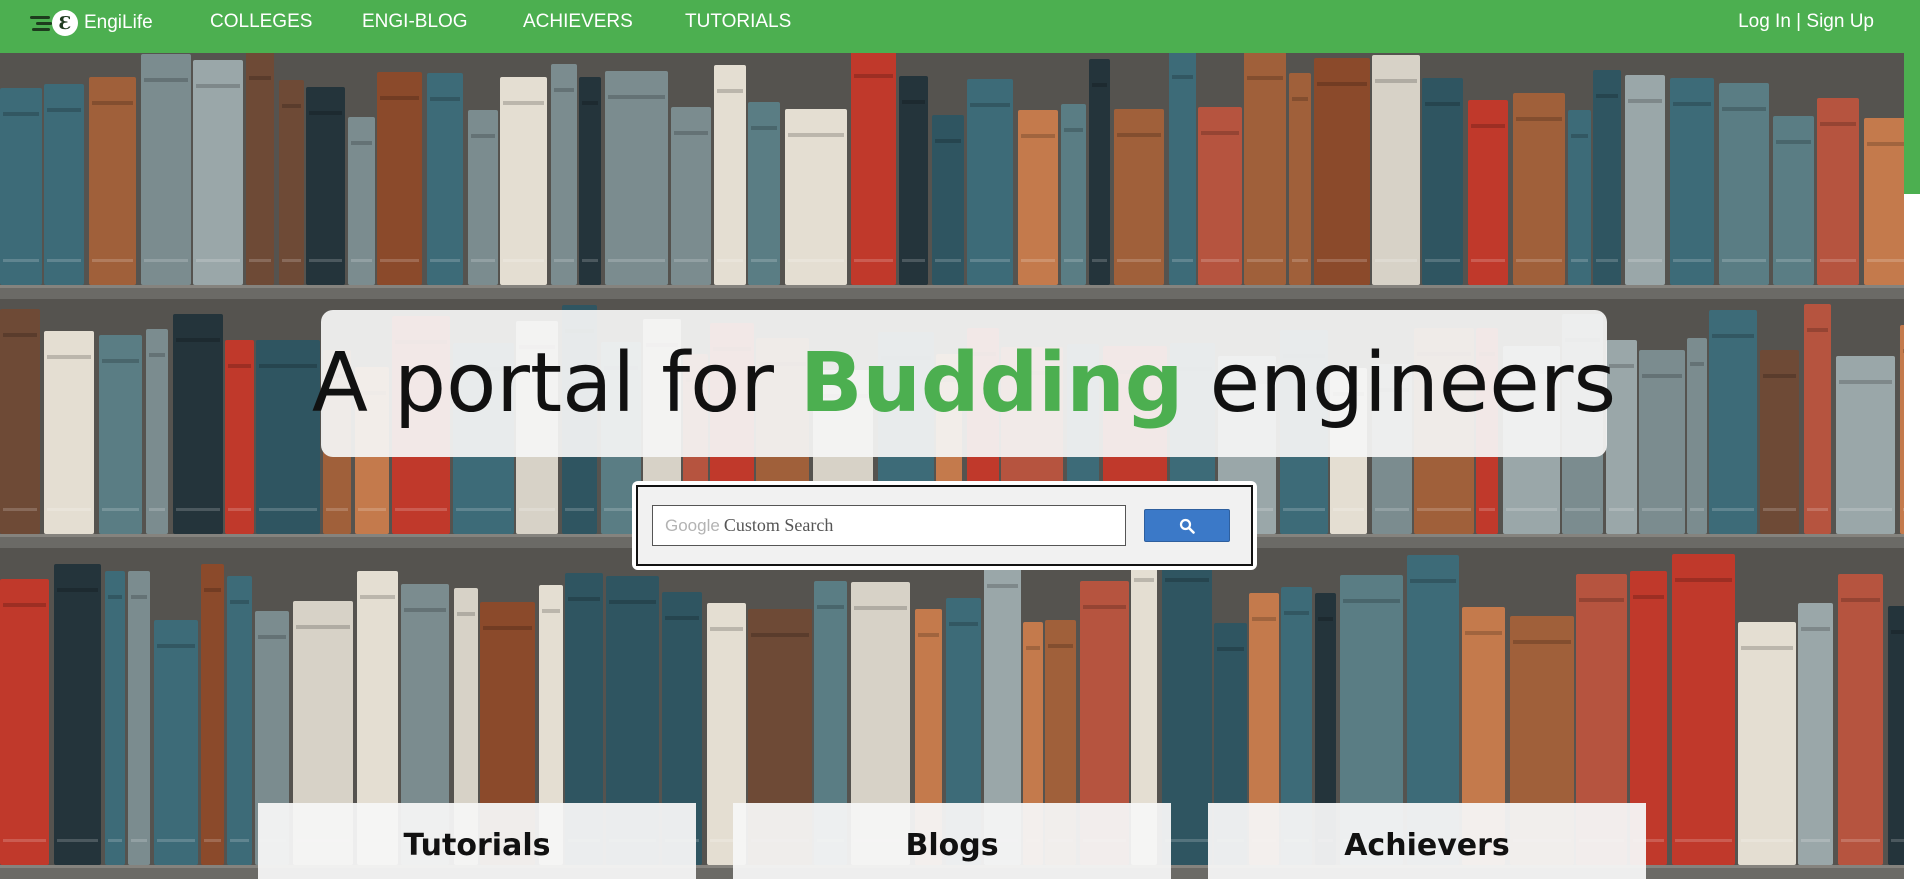 Image resolution: width=1920 pixels, height=879 pixels. Describe the element at coordinates (778, 525) in the screenshot. I see `search-placeholder: Custom Search` at that location.